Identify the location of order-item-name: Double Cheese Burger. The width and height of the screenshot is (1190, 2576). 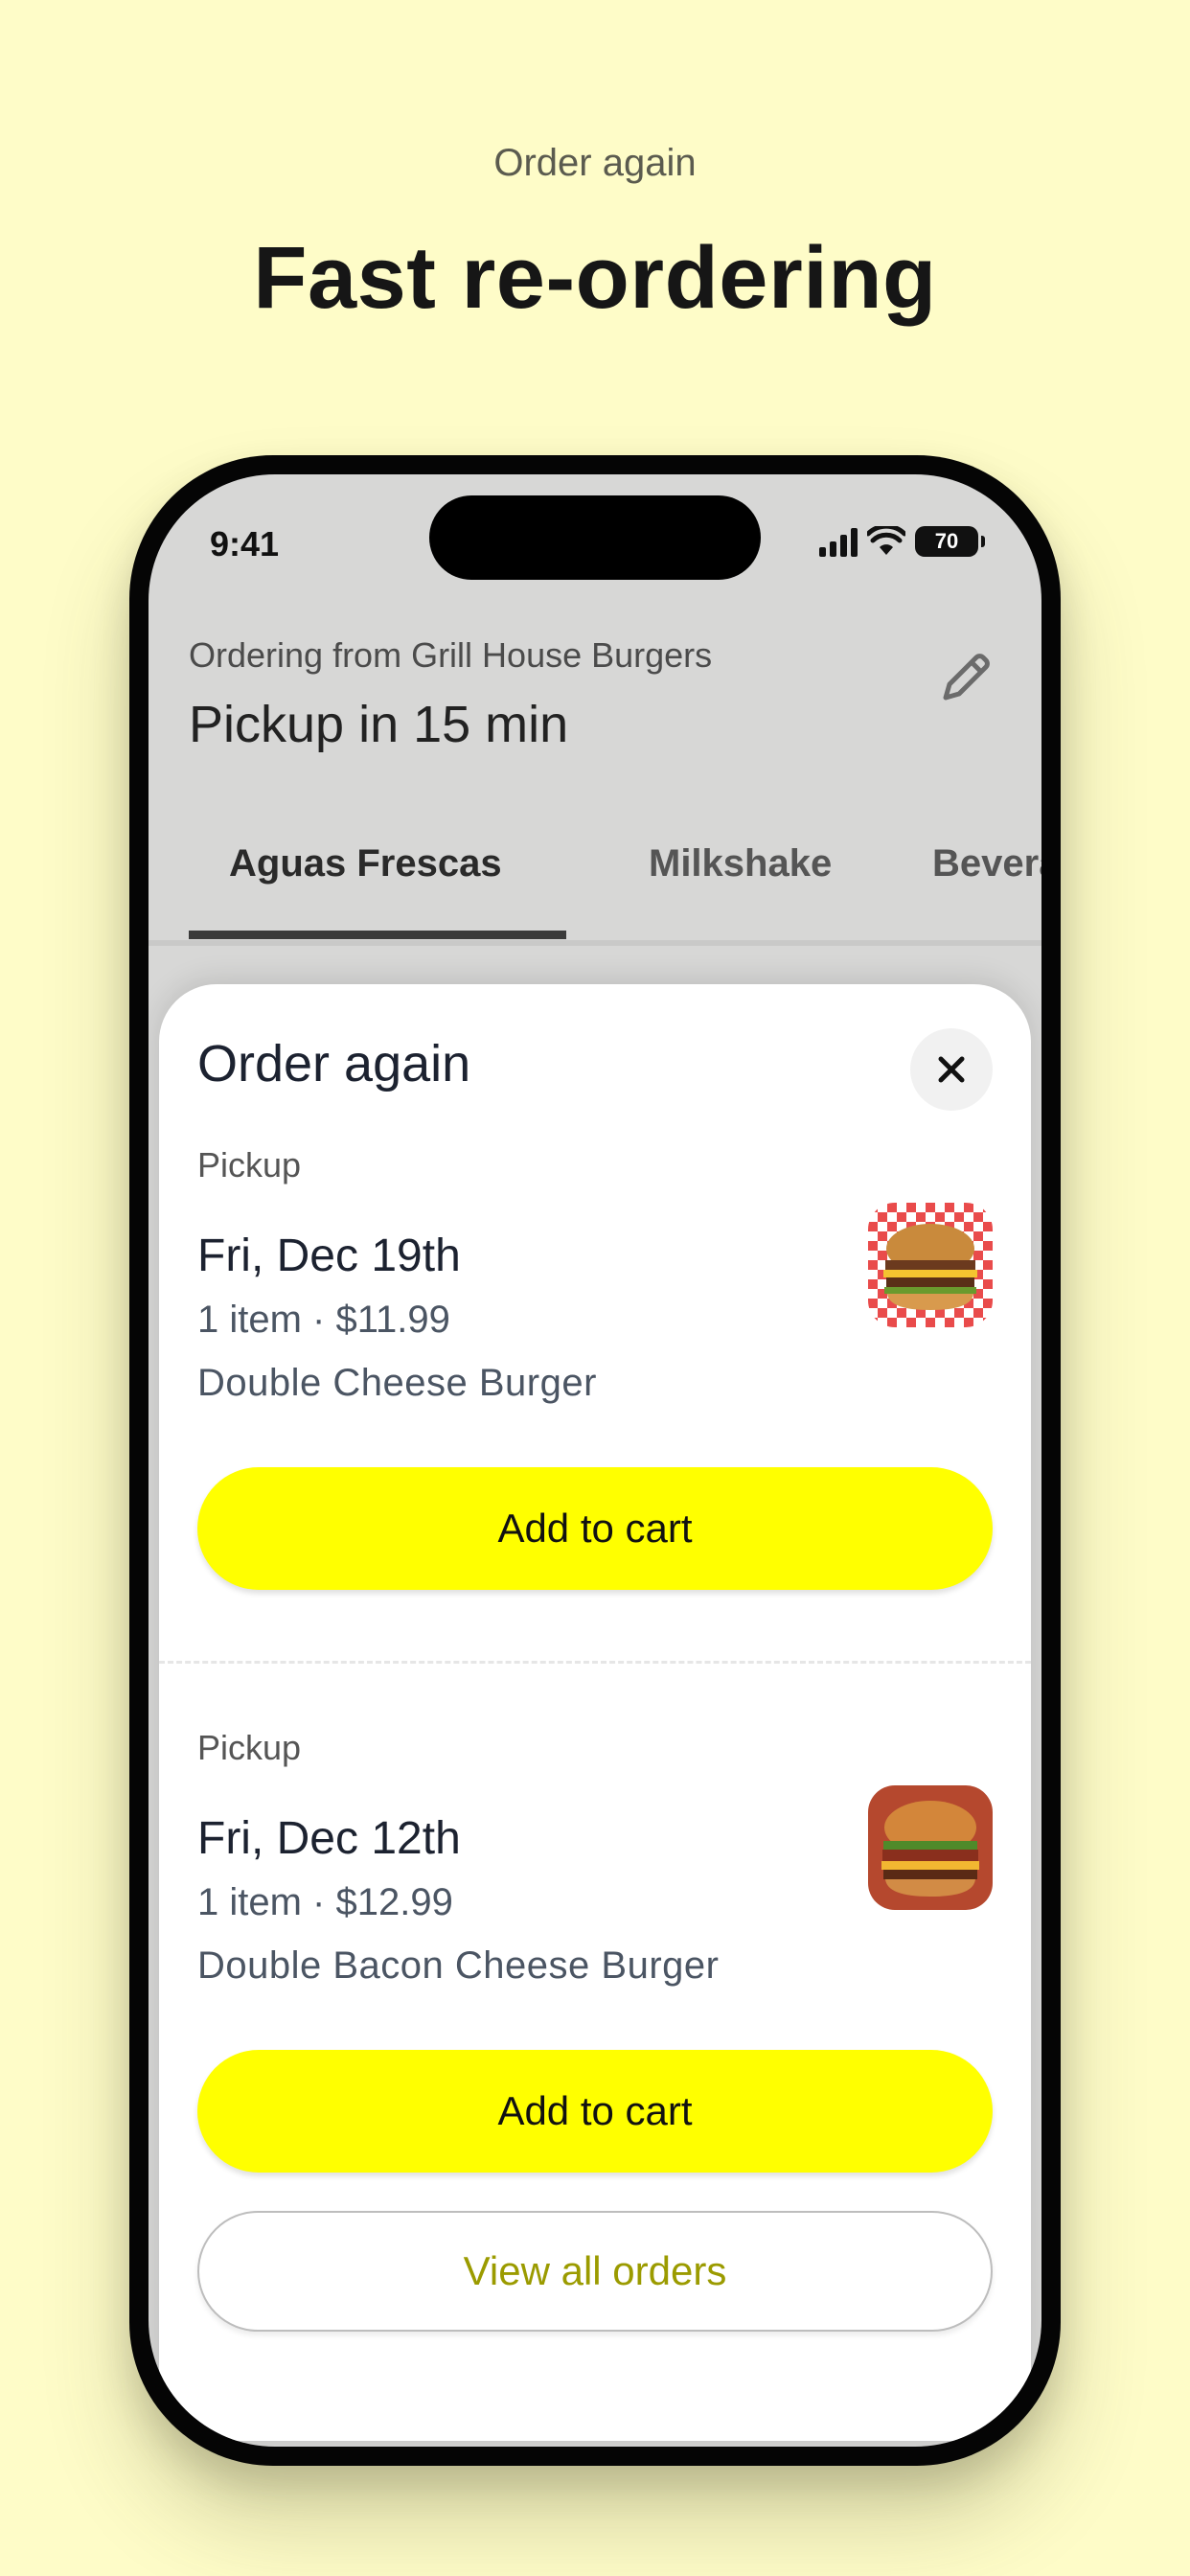
(397, 1383).